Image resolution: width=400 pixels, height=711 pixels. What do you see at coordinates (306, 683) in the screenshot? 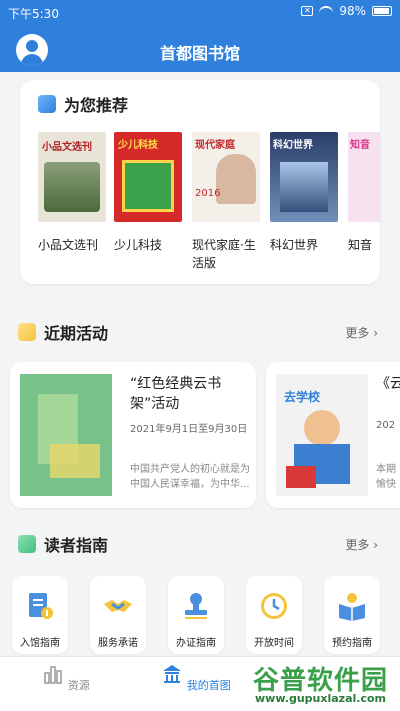
I see `watermark: 谷普软件园 www.gupuxlazal.com` at bounding box center [306, 683].